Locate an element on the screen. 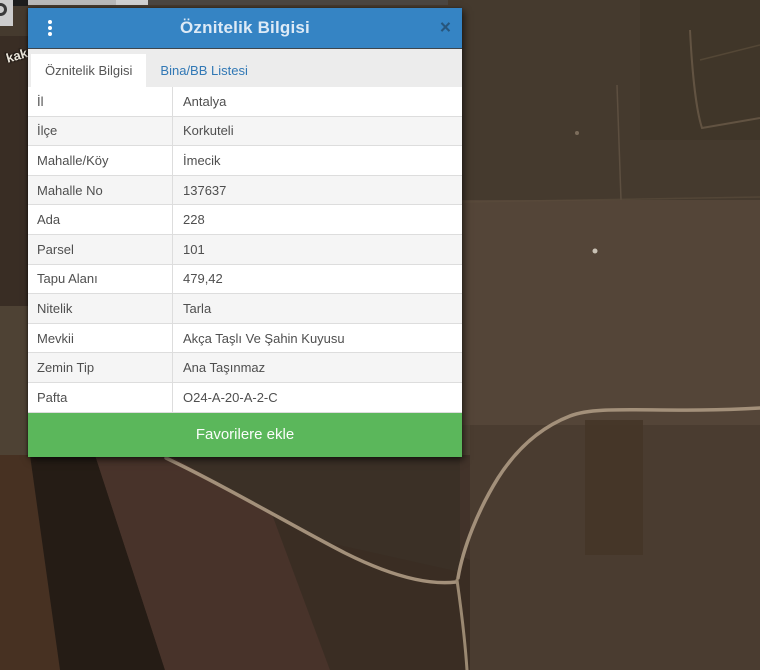 The image size is (760, 670). row-value: 479,42 is located at coordinates (203, 279).